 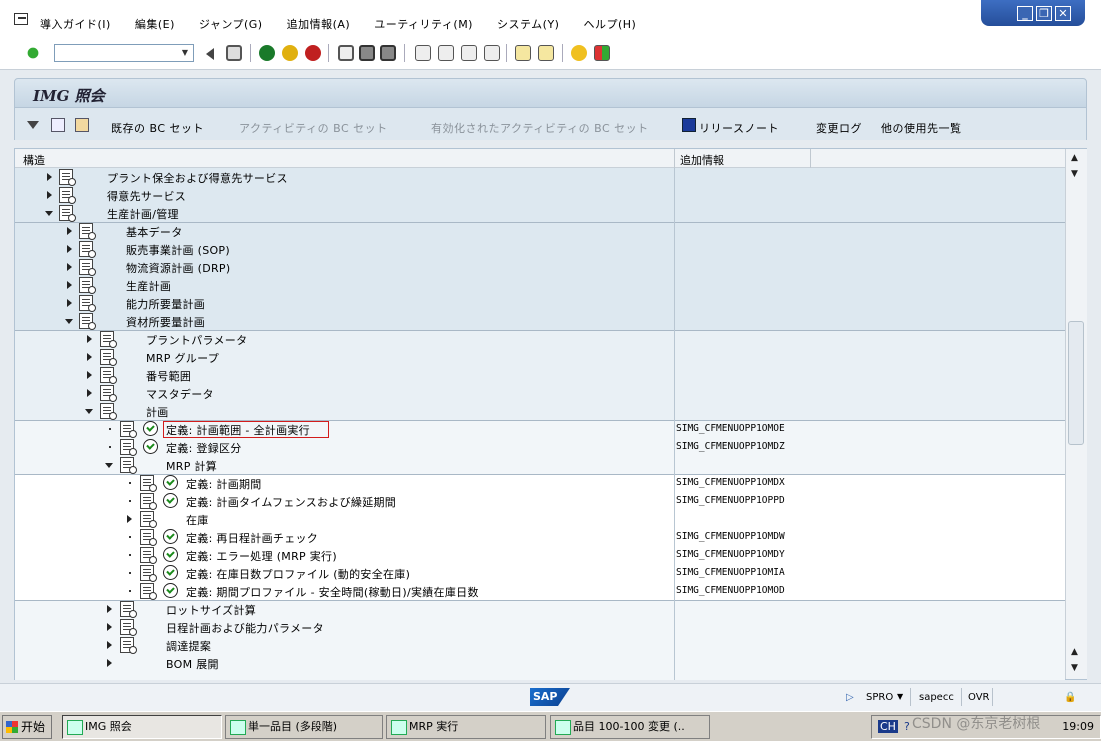 I want to click on tree-node: 販売事業計画 (SOP), so click(x=540, y=249).